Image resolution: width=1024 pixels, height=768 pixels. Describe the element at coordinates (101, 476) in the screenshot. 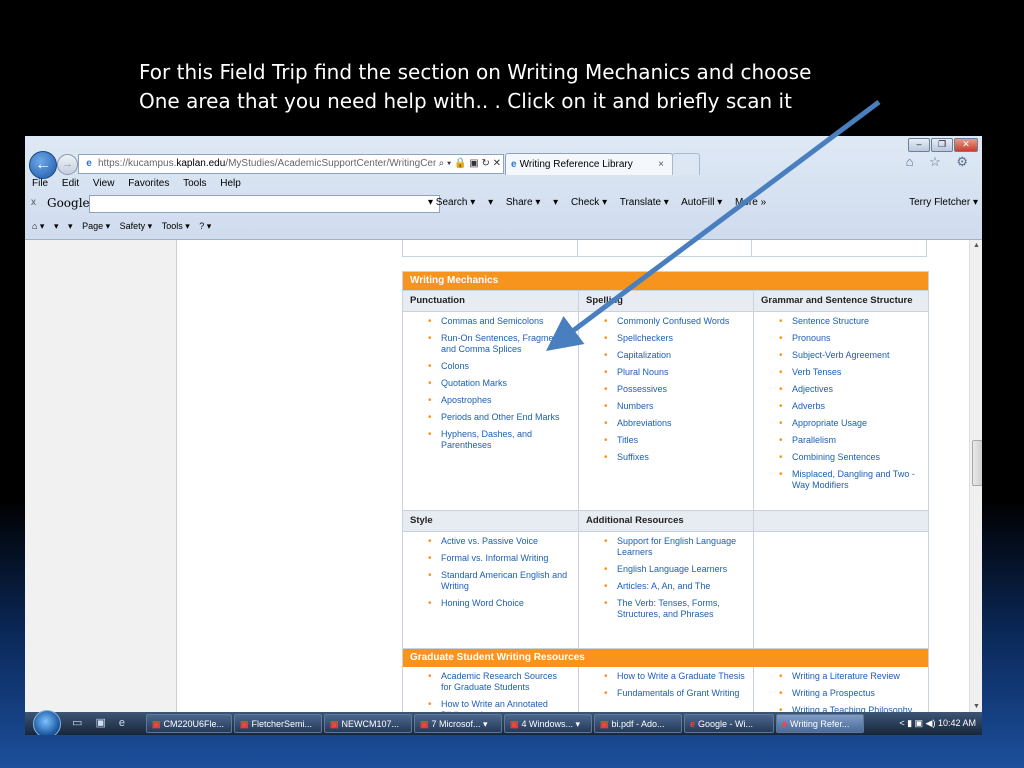

I see `left-pane` at that location.